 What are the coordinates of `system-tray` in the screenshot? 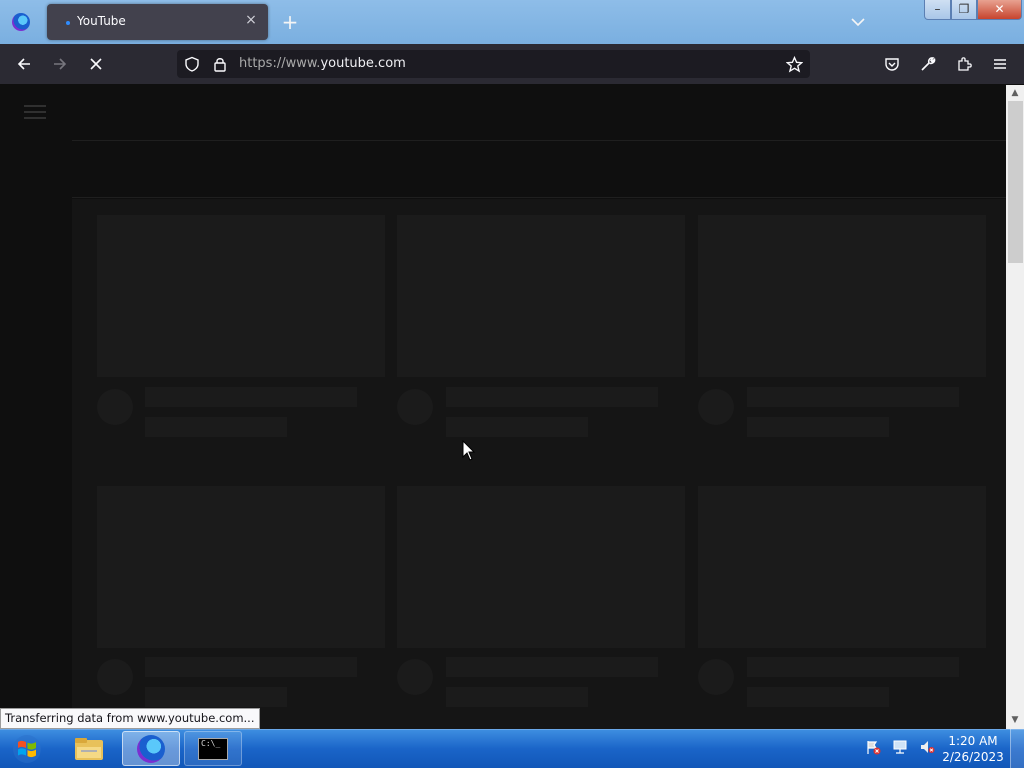 It's located at (900, 748).